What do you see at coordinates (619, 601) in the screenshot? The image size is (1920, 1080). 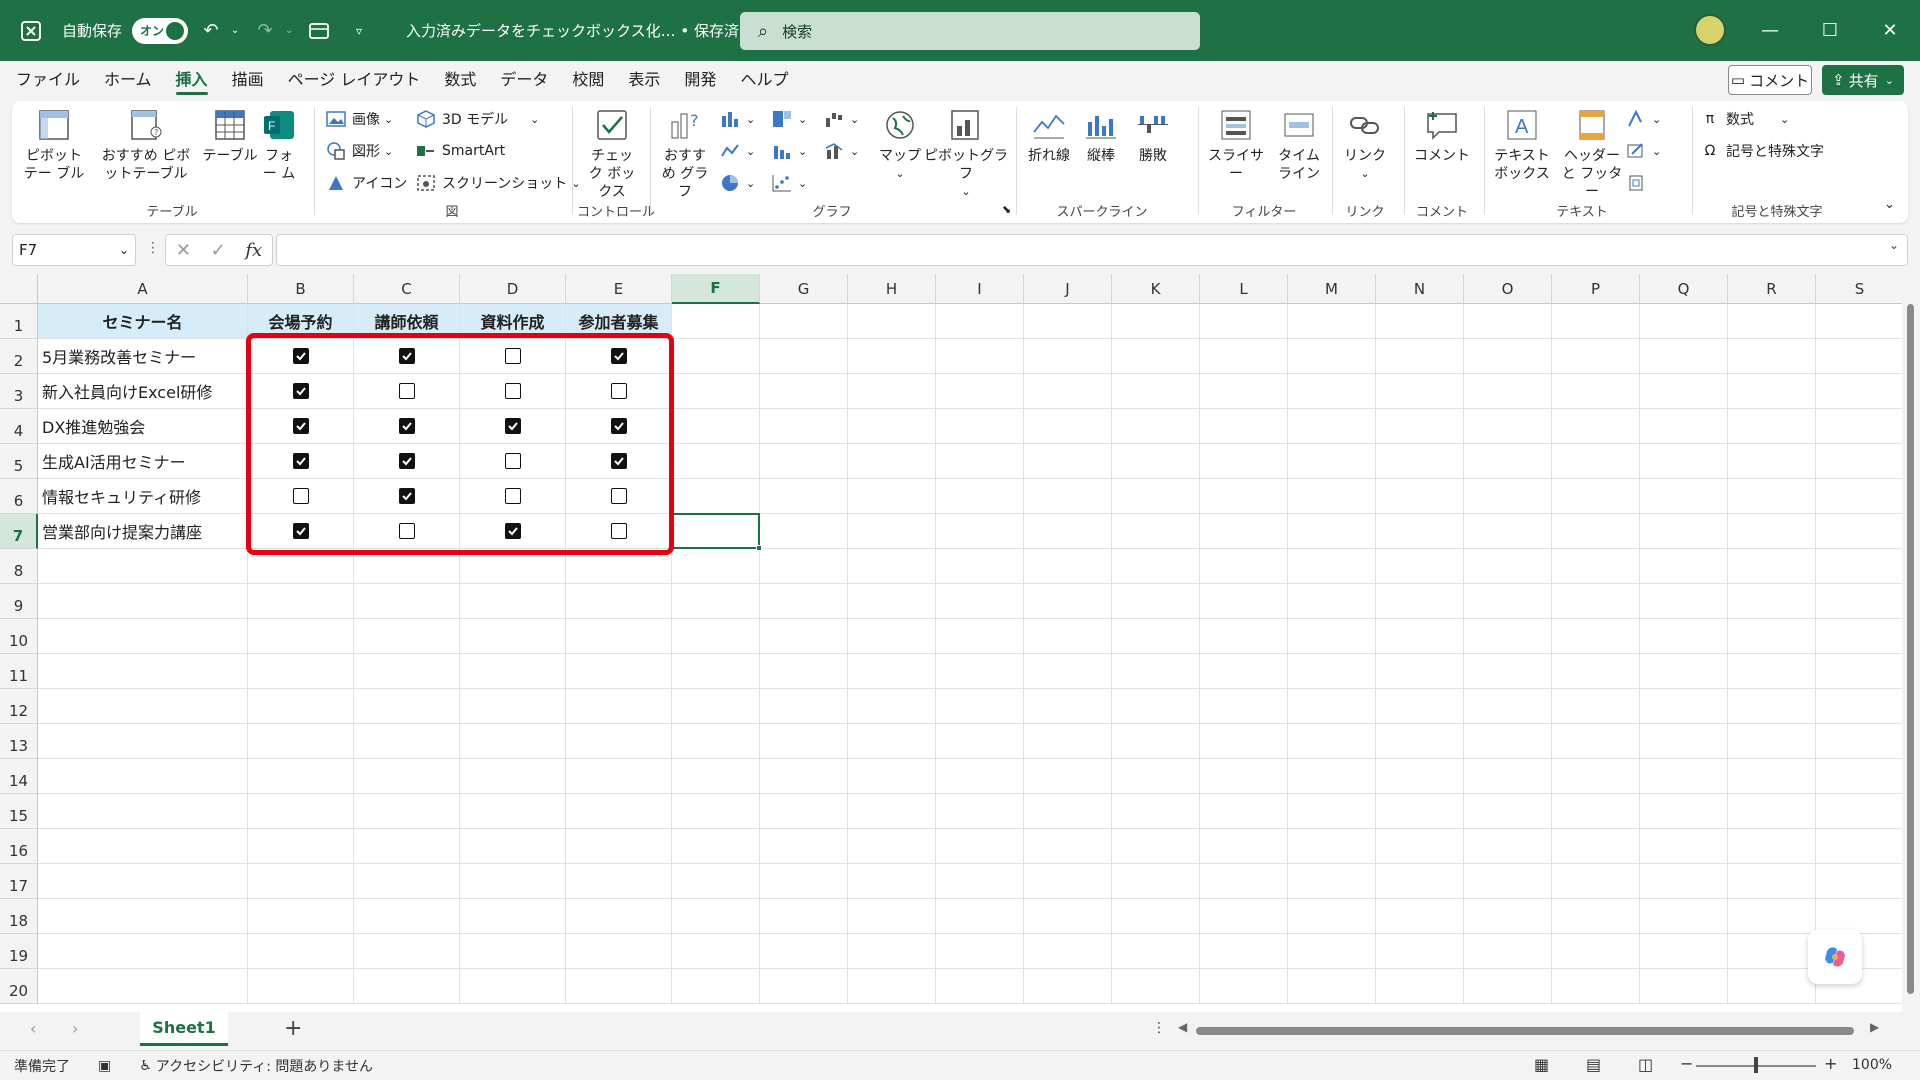 I see `cell-e9` at bounding box center [619, 601].